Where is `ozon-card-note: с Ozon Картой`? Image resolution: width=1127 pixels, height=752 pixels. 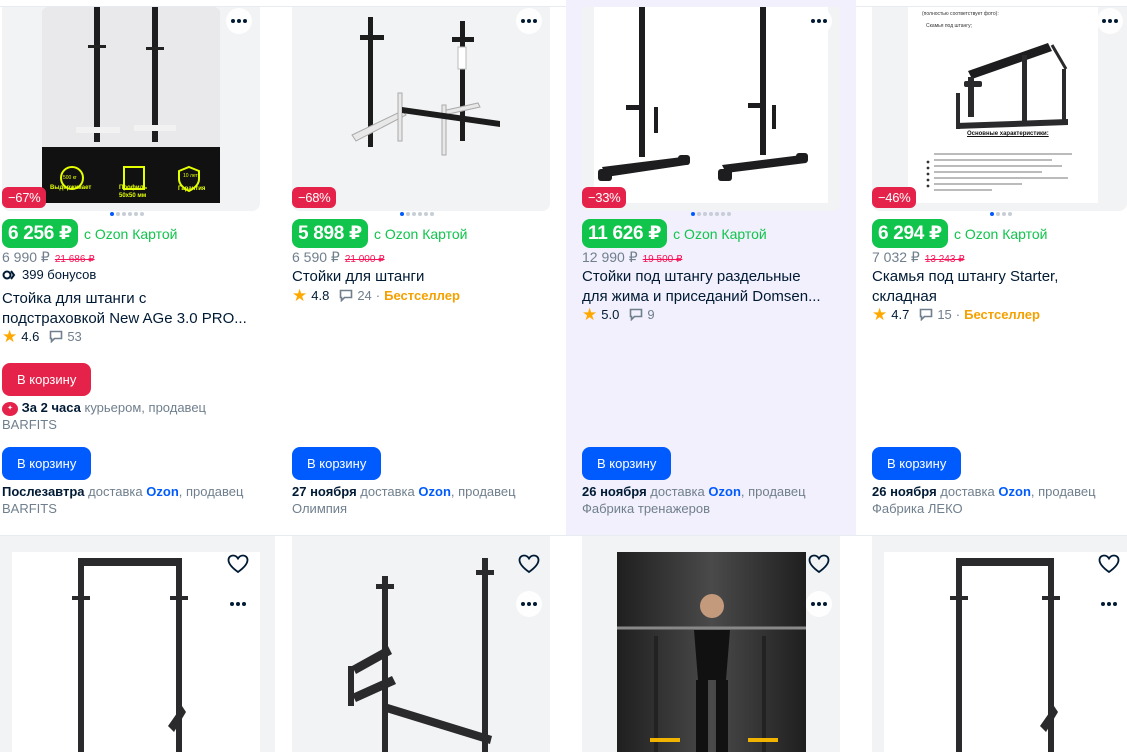
ozon-card-note: с Ozon Картой is located at coordinates (1000, 233).